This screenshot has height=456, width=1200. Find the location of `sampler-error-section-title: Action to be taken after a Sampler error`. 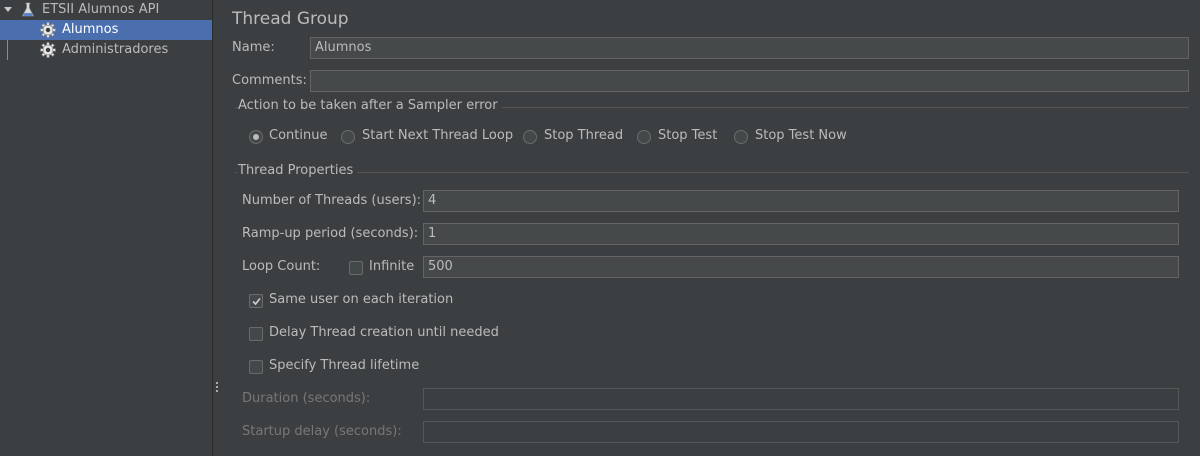

sampler-error-section-title: Action to be taken after a Sampler error is located at coordinates (370, 105).